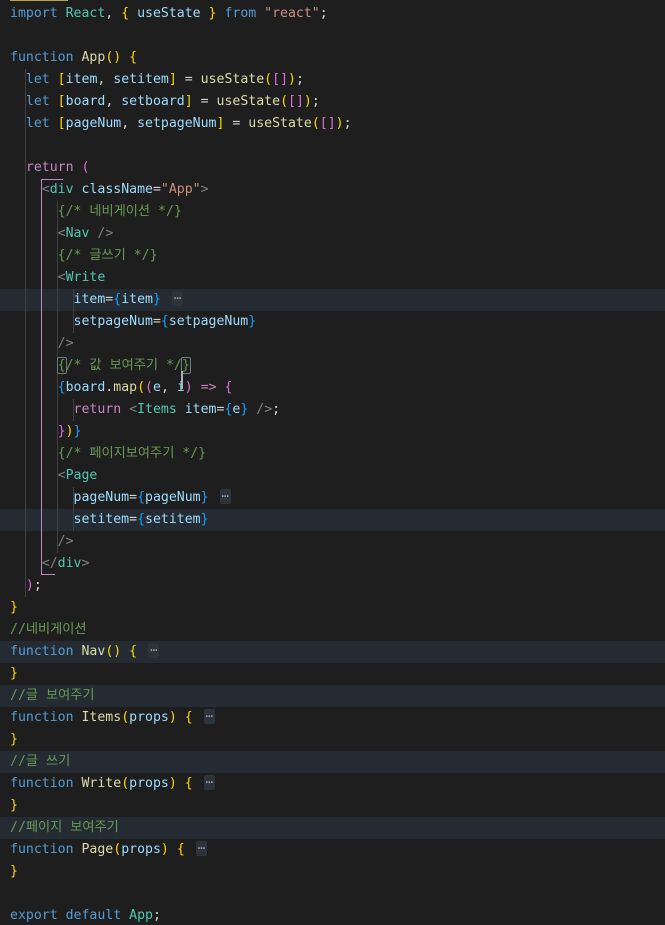 The height and width of the screenshot is (925, 665). What do you see at coordinates (332, 696) in the screenshot?
I see `code-line: //글 보여주기` at bounding box center [332, 696].